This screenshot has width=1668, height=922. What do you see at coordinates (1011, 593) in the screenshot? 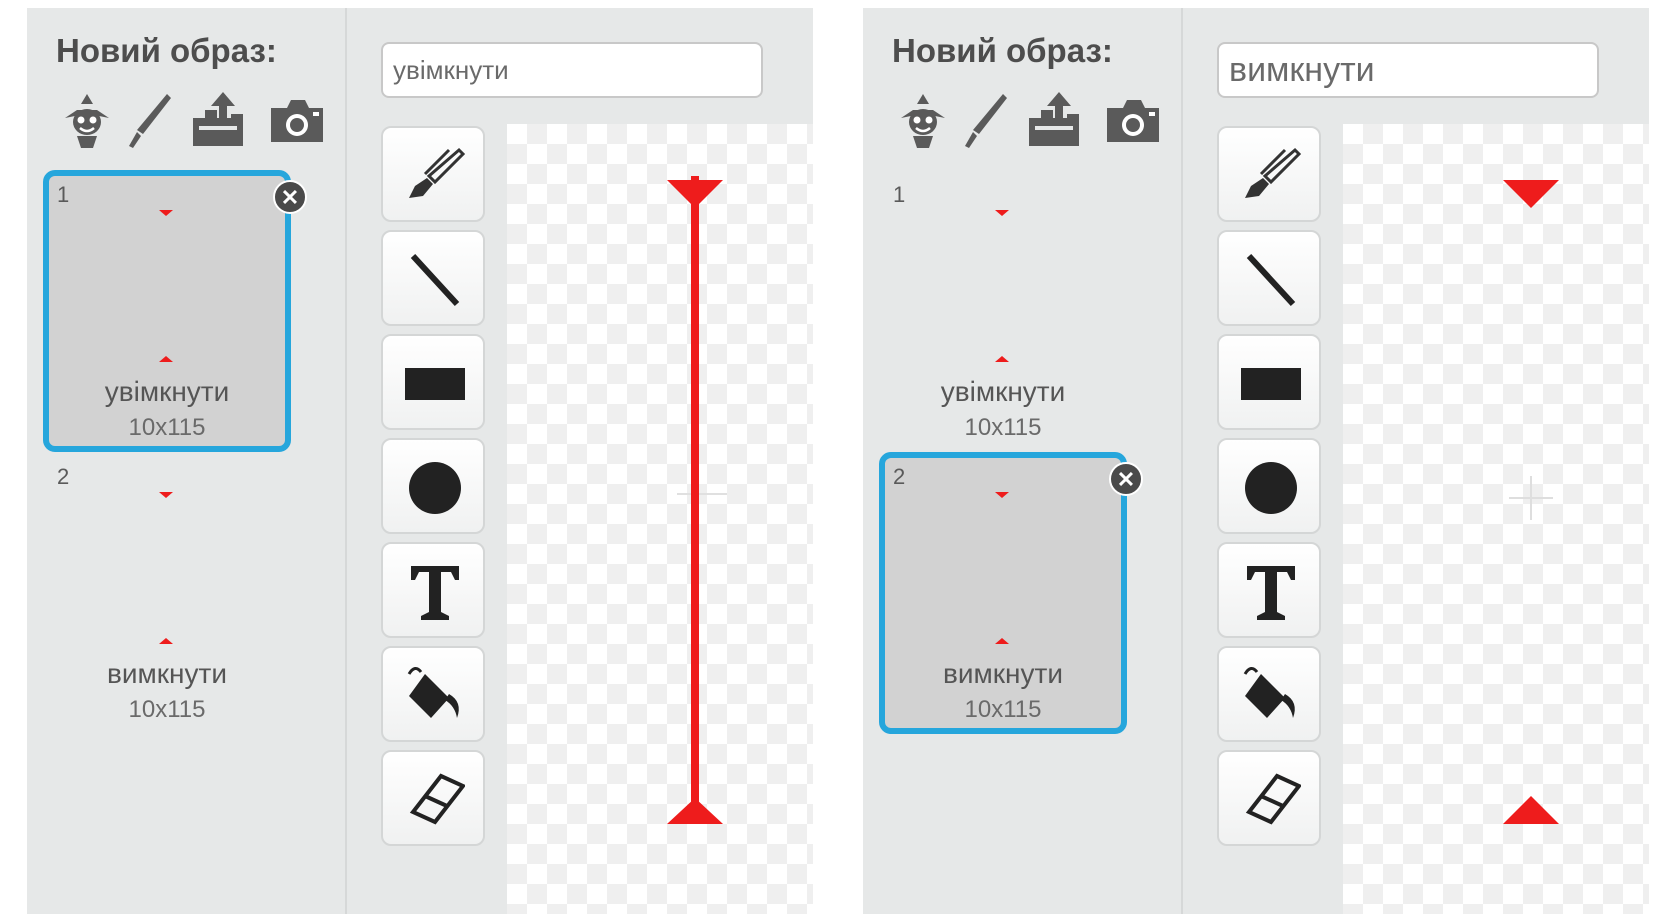
I see `costume-tile-2: 2 вимкнути 10x115 ✕` at bounding box center [1011, 593].